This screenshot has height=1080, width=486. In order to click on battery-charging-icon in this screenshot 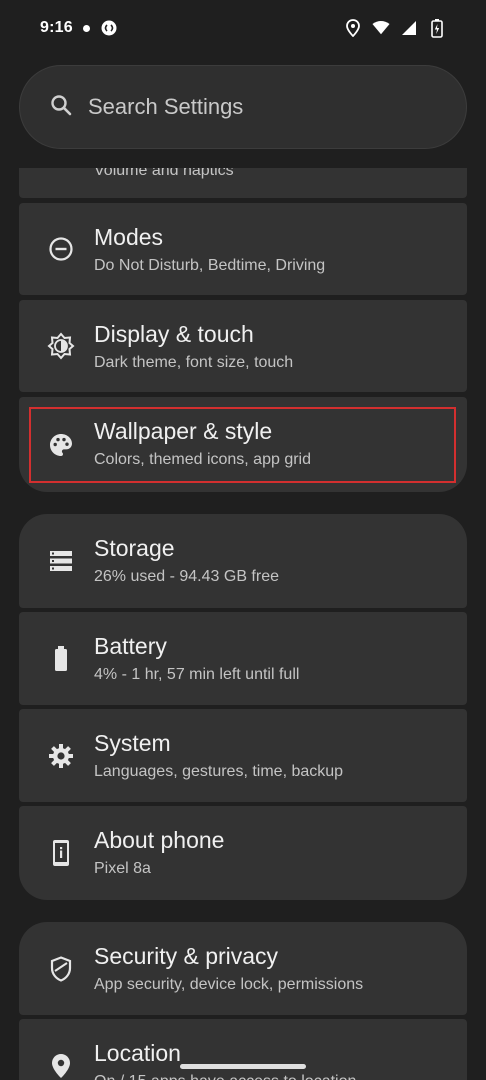, I will do `click(437, 28)`.